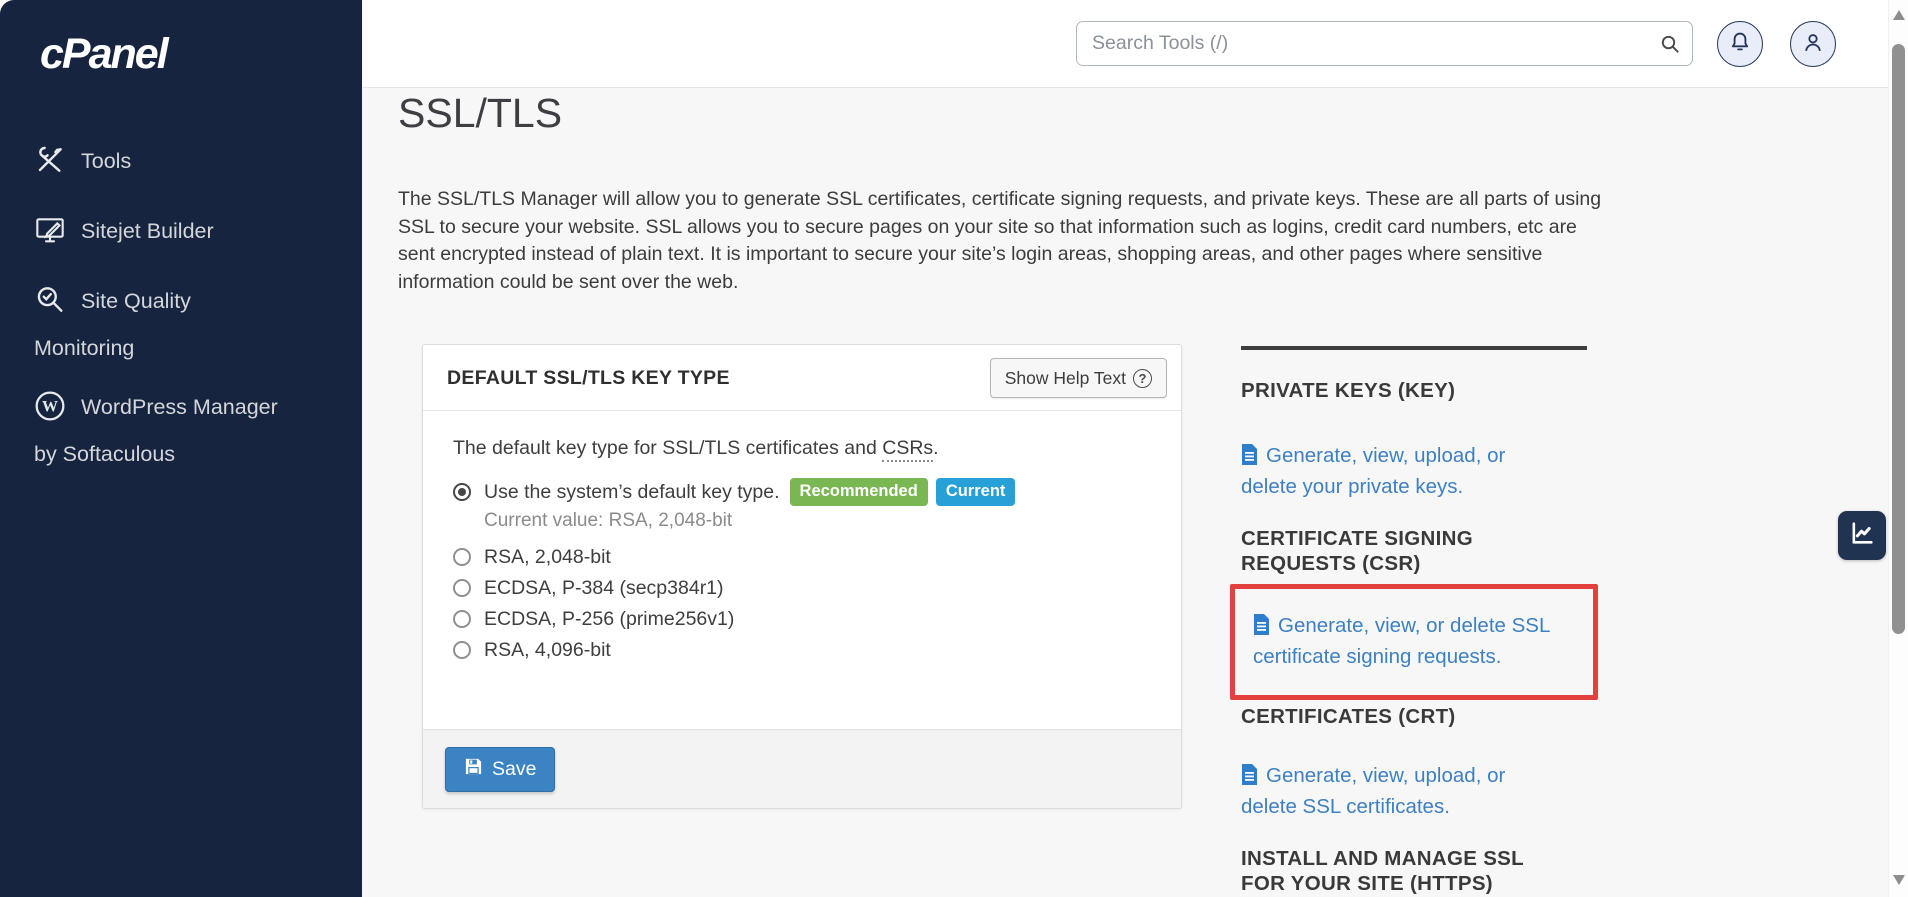 The image size is (1908, 897). Describe the element at coordinates (184, 160) in the screenshot. I see `sidebar-item-tools: Tools` at that location.